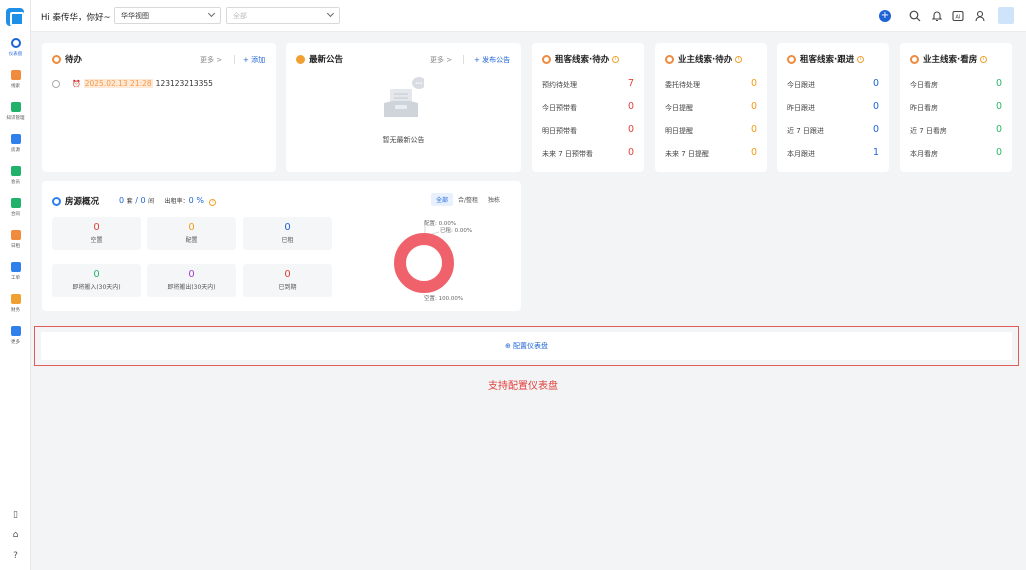  Describe the element at coordinates (191, 280) in the screenshot. I see `overview-tile: 0 即将搬出(30天内)` at that location.